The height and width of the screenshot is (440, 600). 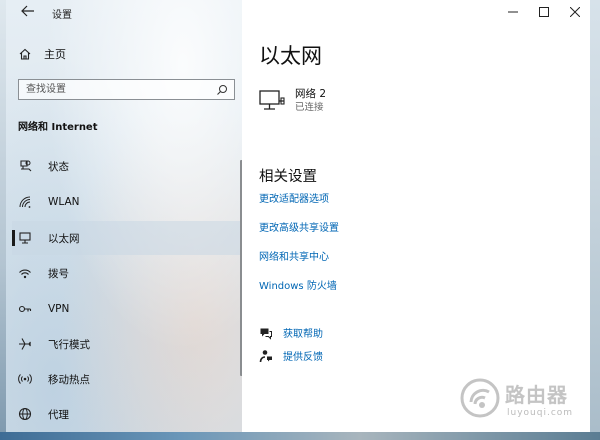 What do you see at coordinates (58, 414) in the screenshot?
I see `sidebar-item-label: 代理` at bounding box center [58, 414].